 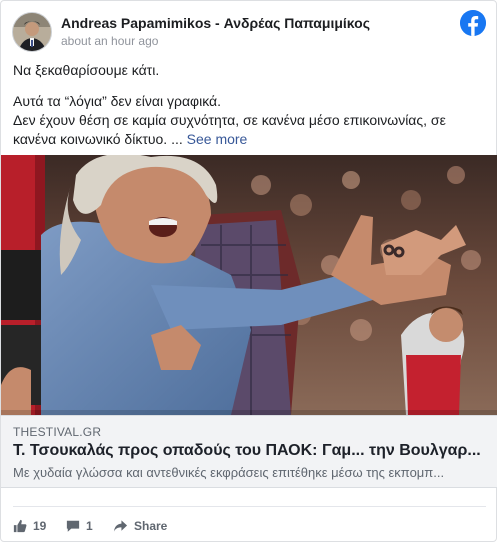 What do you see at coordinates (89, 526) in the screenshot?
I see `comment-count: 1` at bounding box center [89, 526].